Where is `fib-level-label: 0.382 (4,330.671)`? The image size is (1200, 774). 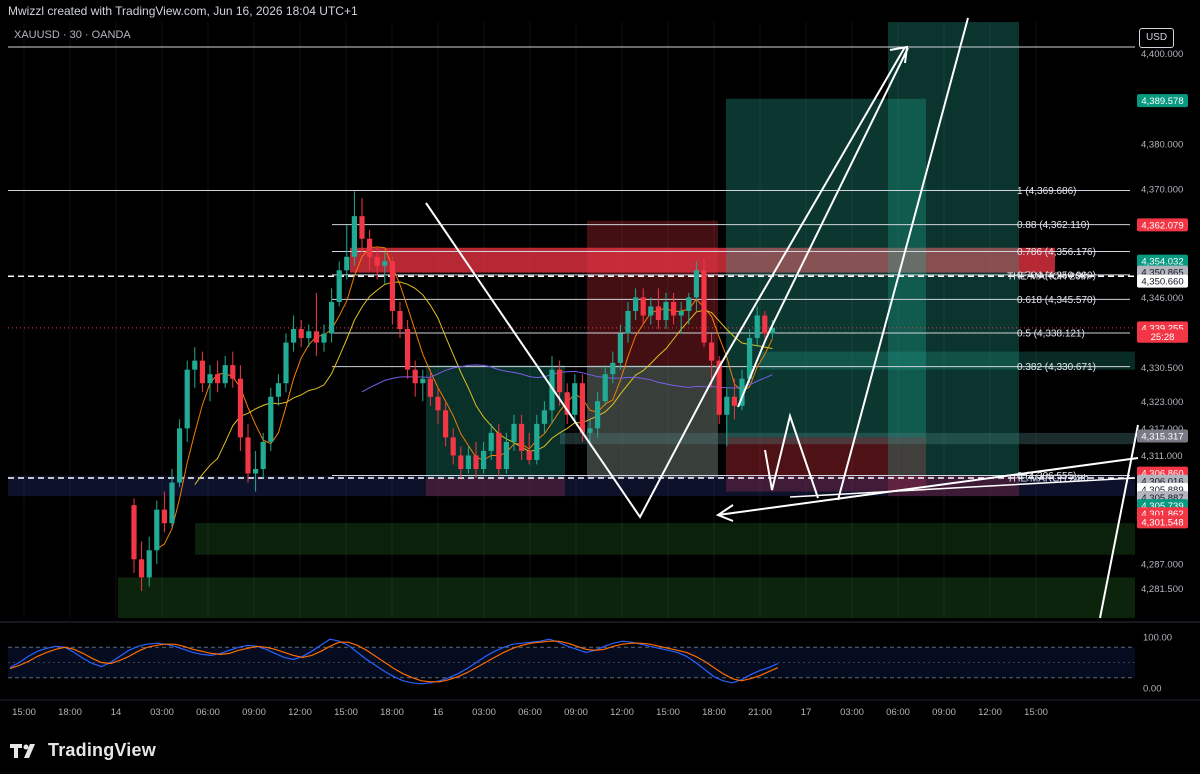
fib-level-label: 0.382 (4,330.671) is located at coordinates (1056, 367).